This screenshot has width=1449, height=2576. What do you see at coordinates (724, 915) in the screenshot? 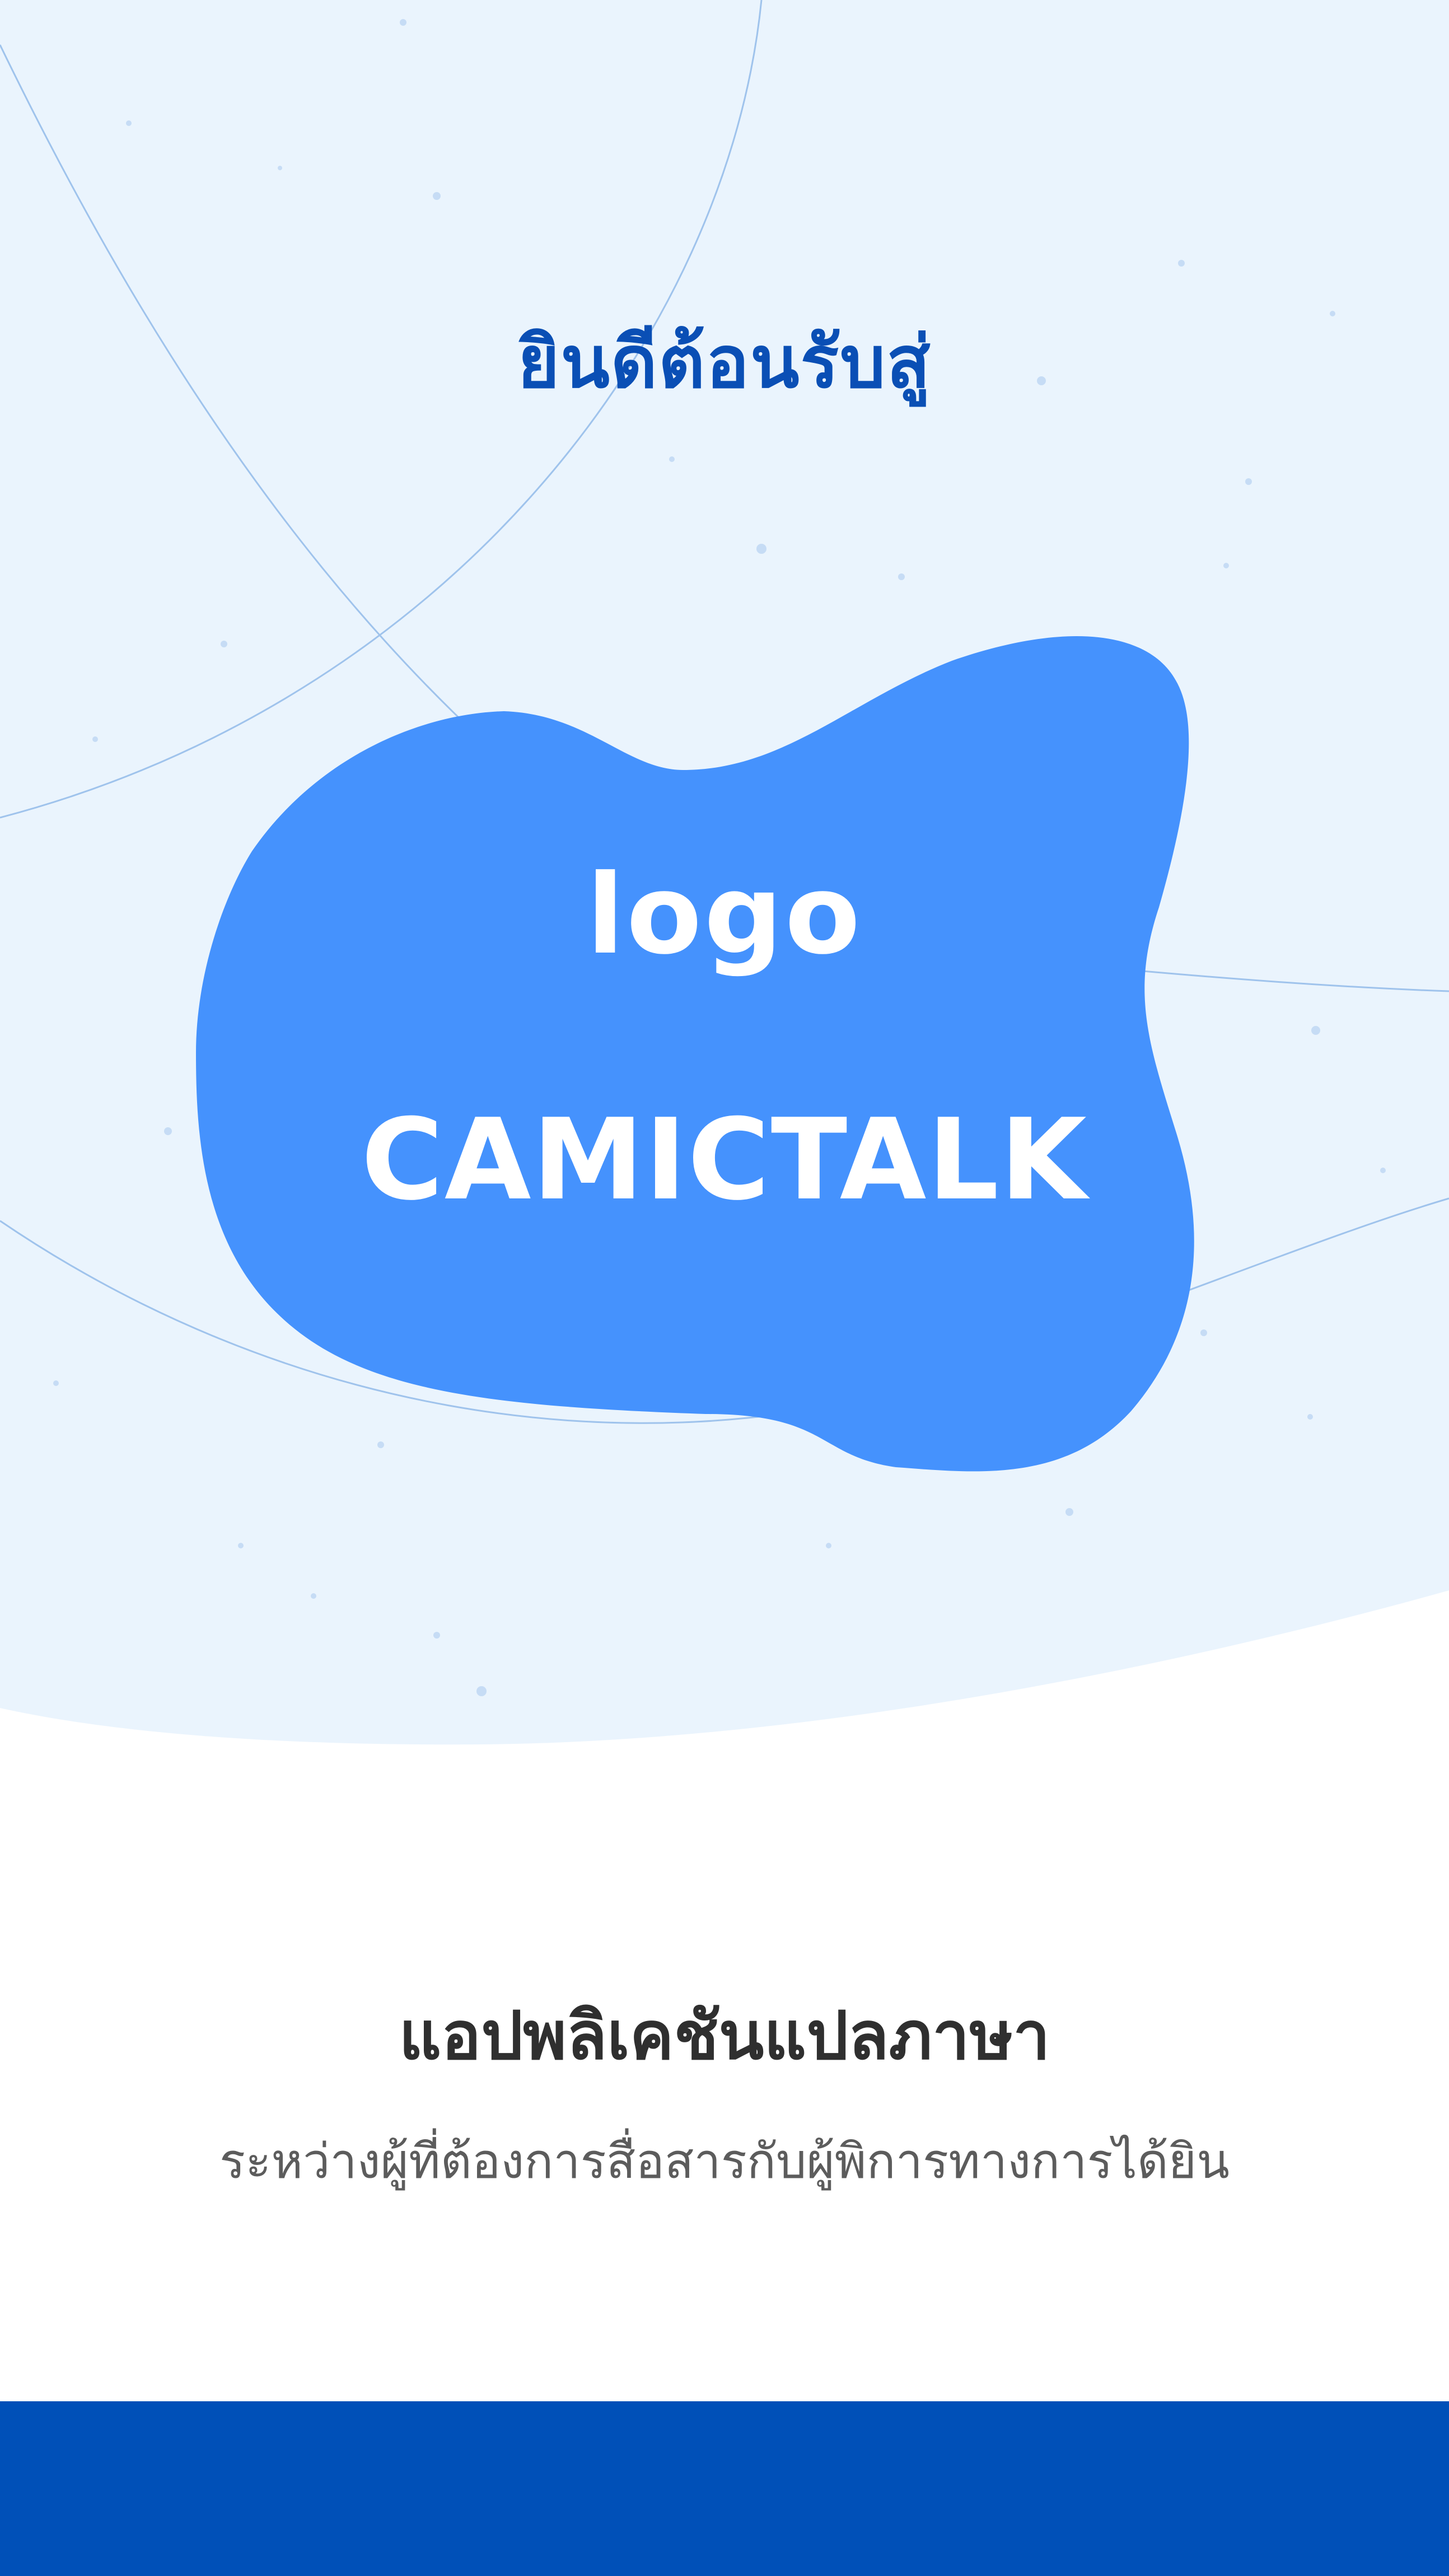
I see `logo-placeholder-label: logo` at bounding box center [724, 915].